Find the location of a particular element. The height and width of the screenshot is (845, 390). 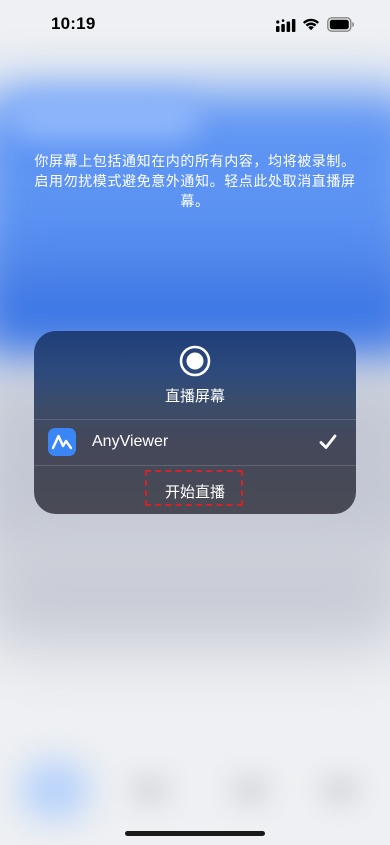

status-bar: 10:19 is located at coordinates (195, 27).